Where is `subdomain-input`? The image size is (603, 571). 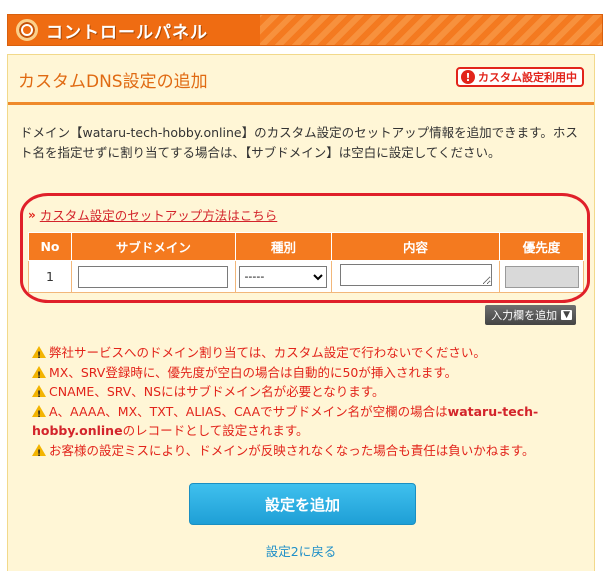
subdomain-input is located at coordinates (153, 276).